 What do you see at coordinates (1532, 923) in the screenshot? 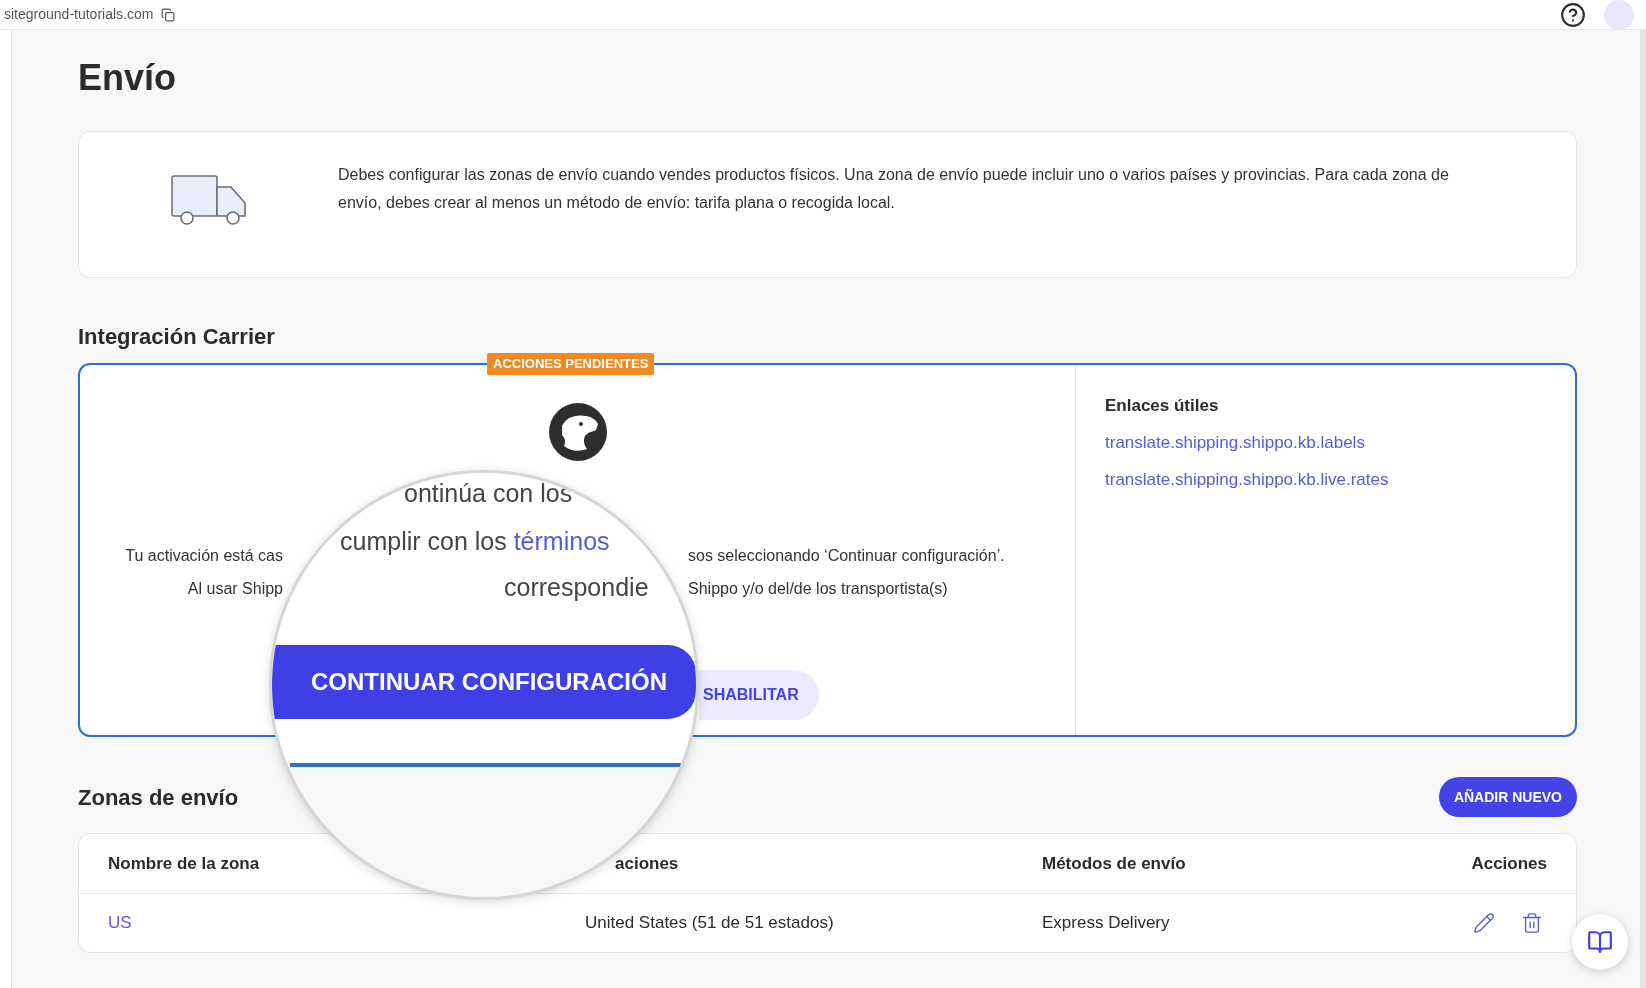
I see `delete-icon` at bounding box center [1532, 923].